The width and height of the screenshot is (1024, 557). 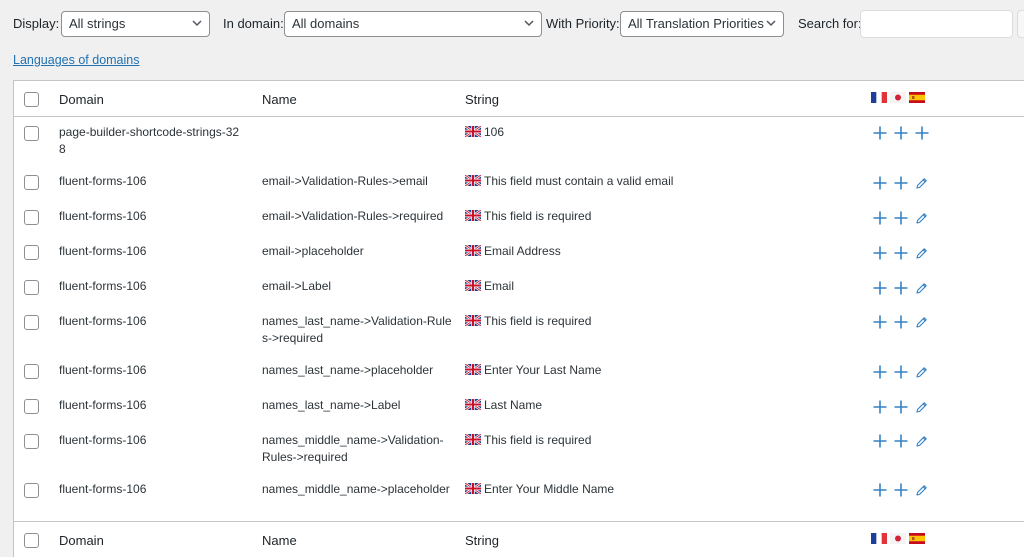 What do you see at coordinates (353, 216) in the screenshot?
I see `row-name: email->Validation-Rules->required` at bounding box center [353, 216].